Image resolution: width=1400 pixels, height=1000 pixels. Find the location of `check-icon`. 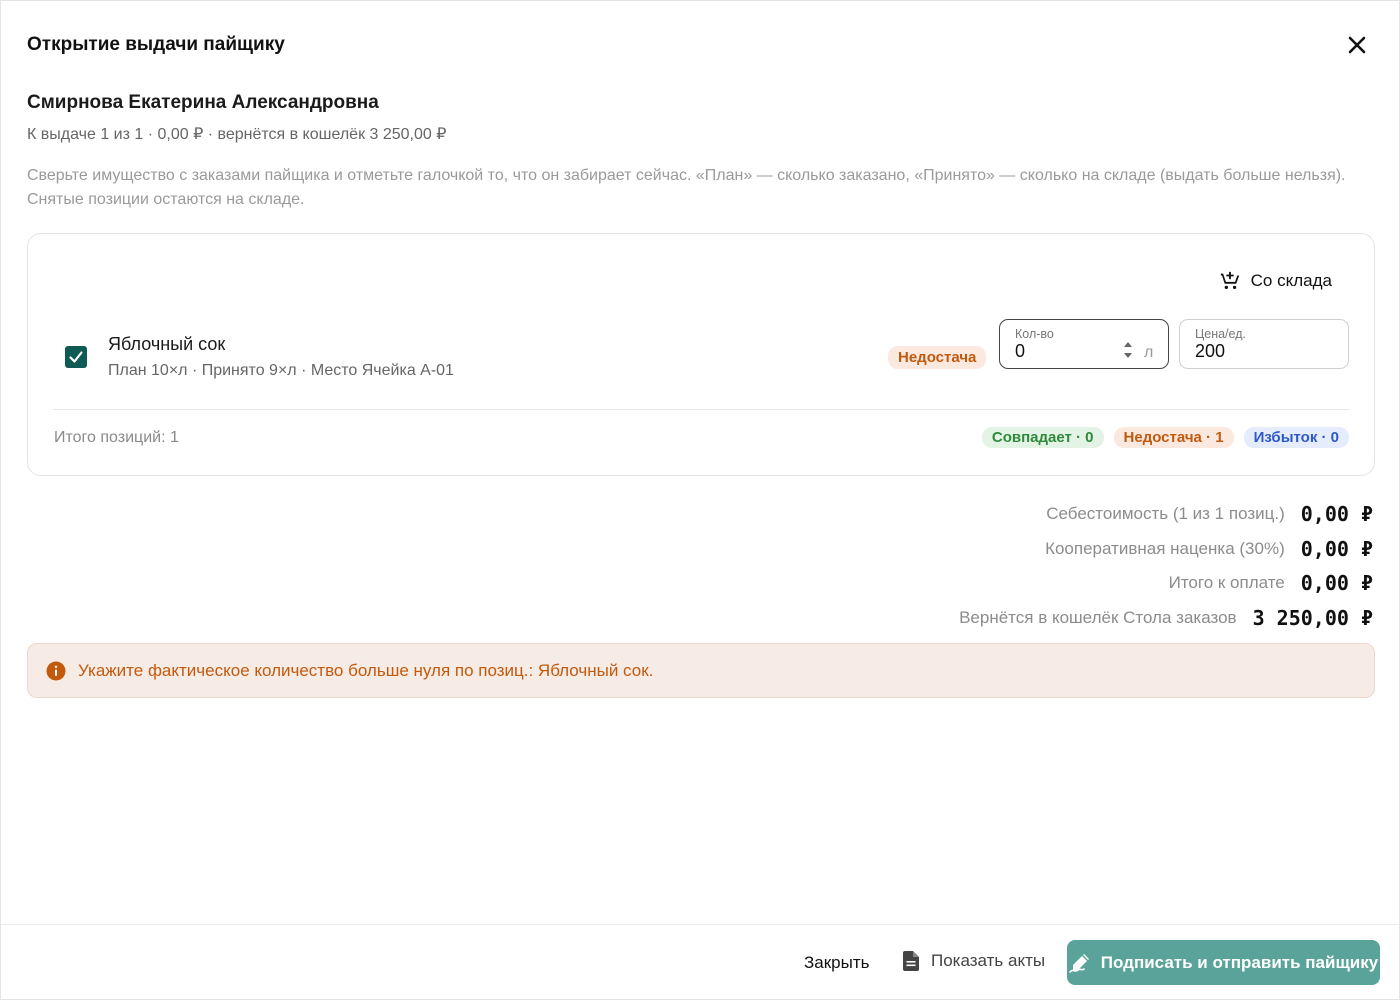

check-icon is located at coordinates (76, 357).